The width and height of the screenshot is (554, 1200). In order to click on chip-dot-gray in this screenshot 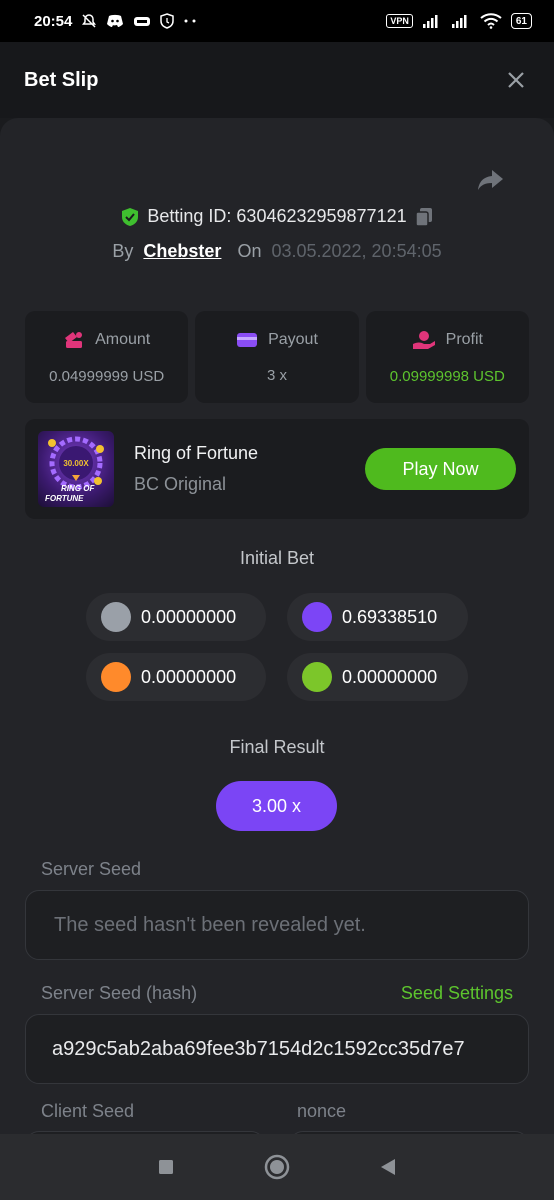, I will do `click(116, 617)`.